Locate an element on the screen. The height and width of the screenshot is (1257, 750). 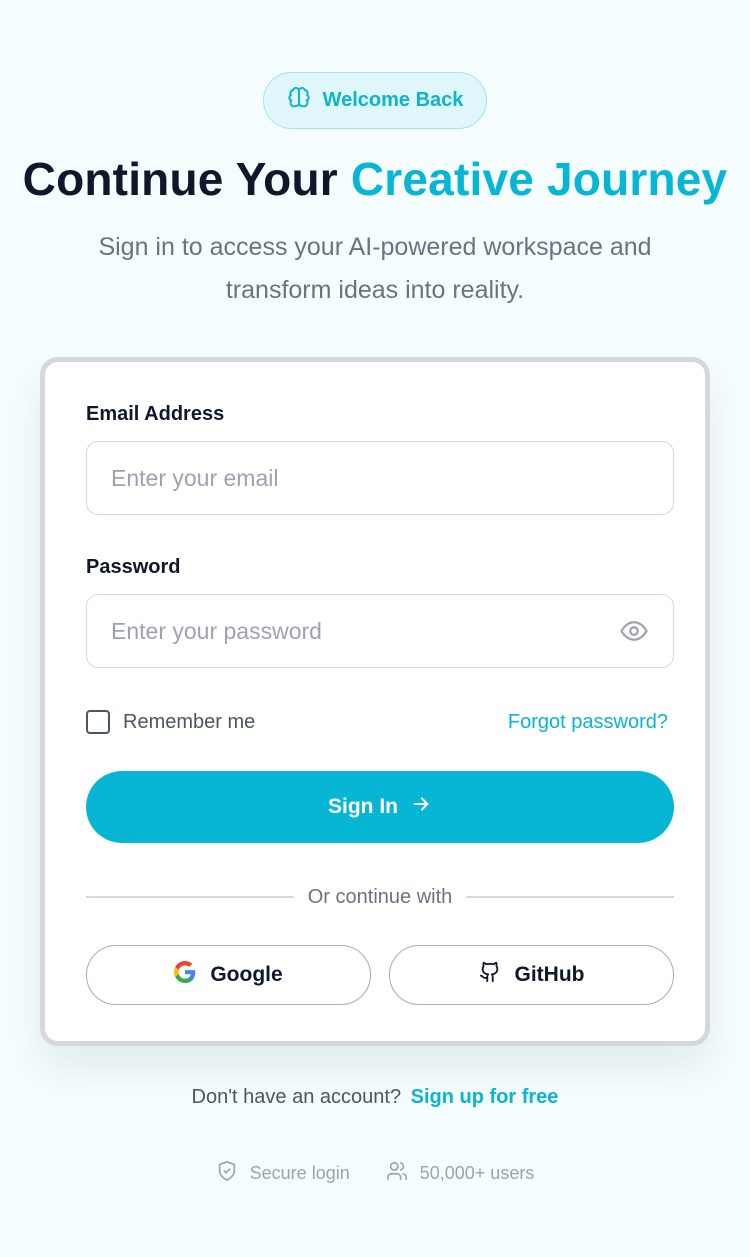
eye-icon is located at coordinates (634, 631).